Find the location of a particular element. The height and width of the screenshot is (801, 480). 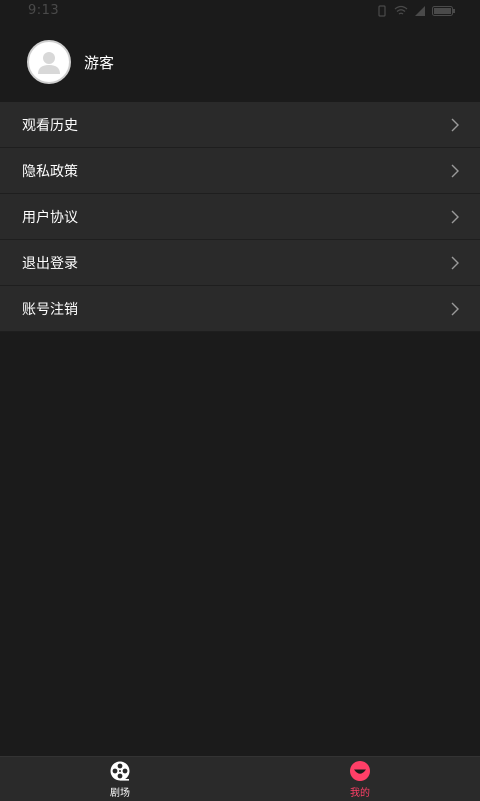

vibrate-icon is located at coordinates (382, 11).